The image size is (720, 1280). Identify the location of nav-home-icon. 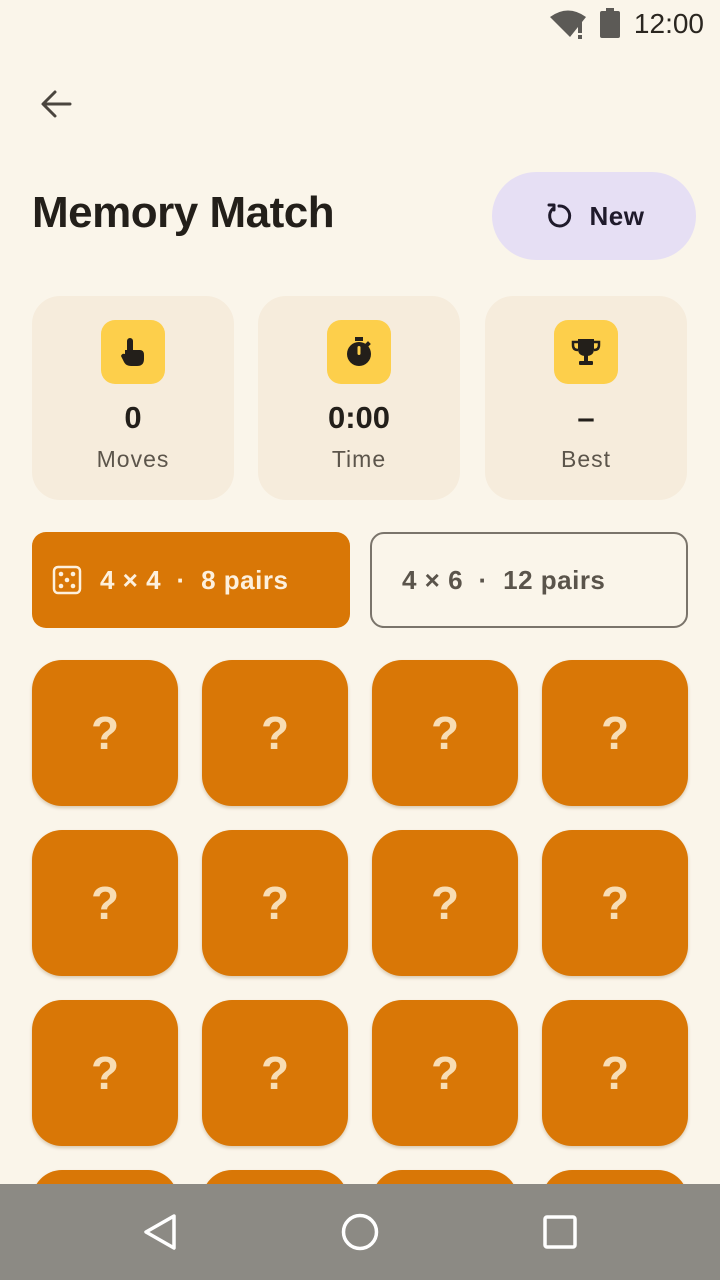
(360, 1232).